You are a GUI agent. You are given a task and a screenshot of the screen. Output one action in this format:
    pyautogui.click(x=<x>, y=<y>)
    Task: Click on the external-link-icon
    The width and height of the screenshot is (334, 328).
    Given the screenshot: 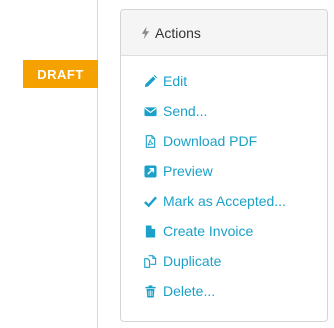 What is the action you would take?
    pyautogui.click(x=150, y=171)
    